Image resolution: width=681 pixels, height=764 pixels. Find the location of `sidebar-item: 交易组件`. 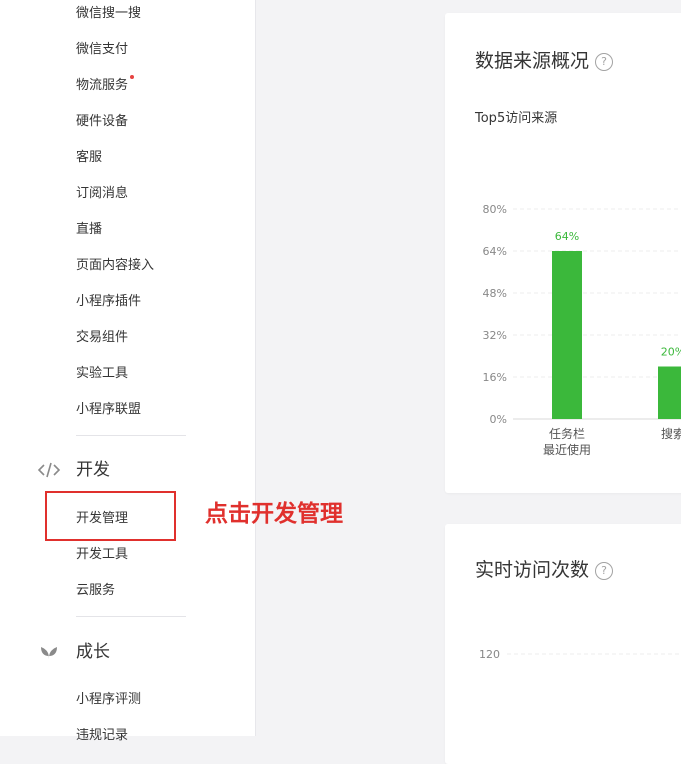

sidebar-item: 交易组件 is located at coordinates (102, 338).